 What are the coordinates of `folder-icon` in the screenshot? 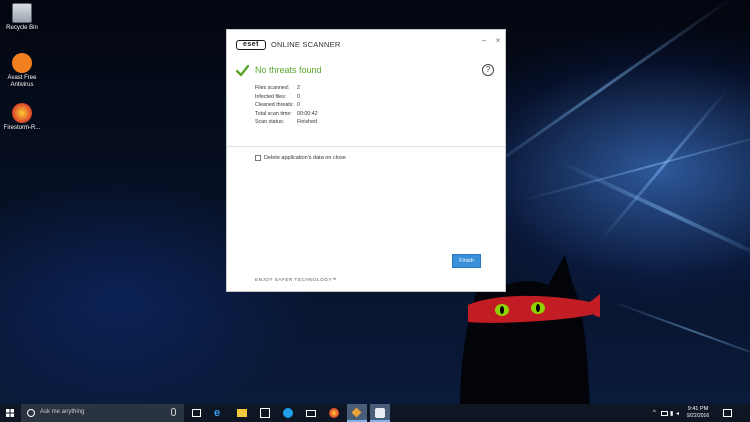 It's located at (242, 413).